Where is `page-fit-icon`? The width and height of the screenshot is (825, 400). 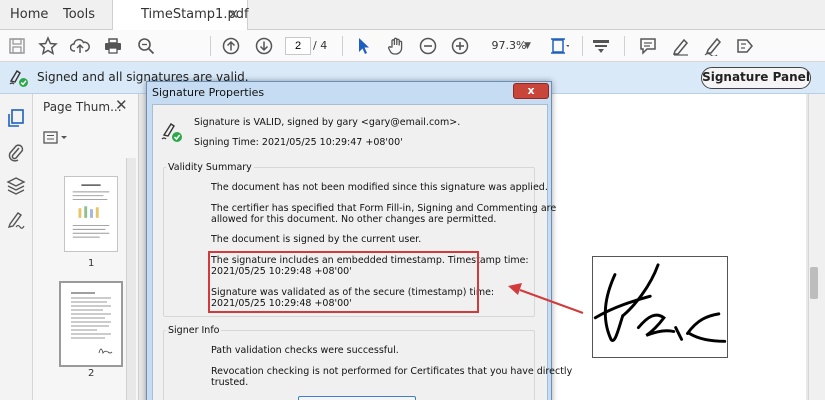
page-fit-icon is located at coordinates (559, 46).